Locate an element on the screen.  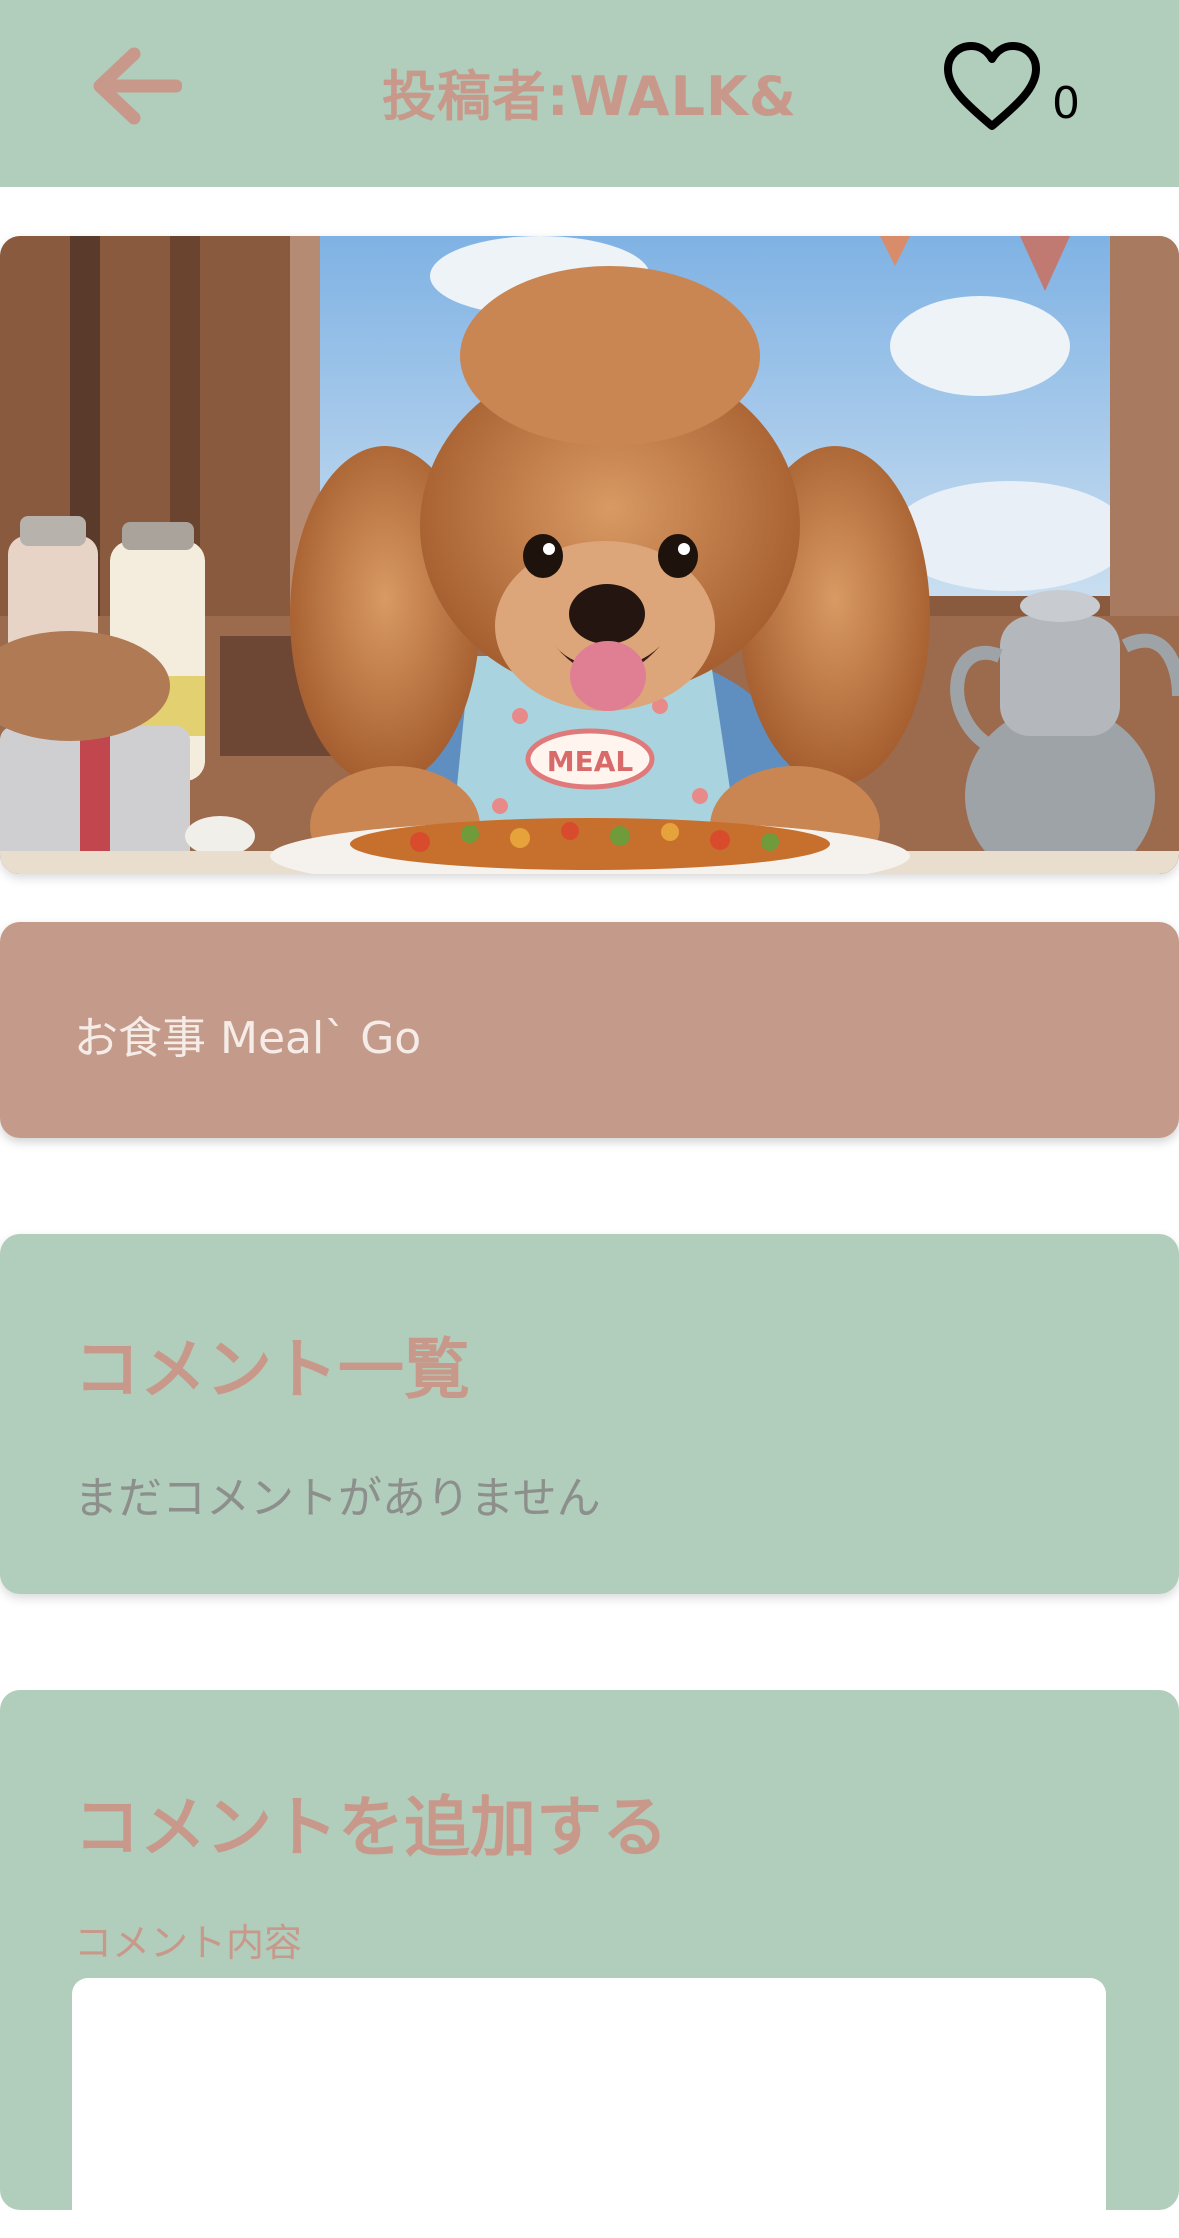
bib-label: MEAL is located at coordinates (590, 761).